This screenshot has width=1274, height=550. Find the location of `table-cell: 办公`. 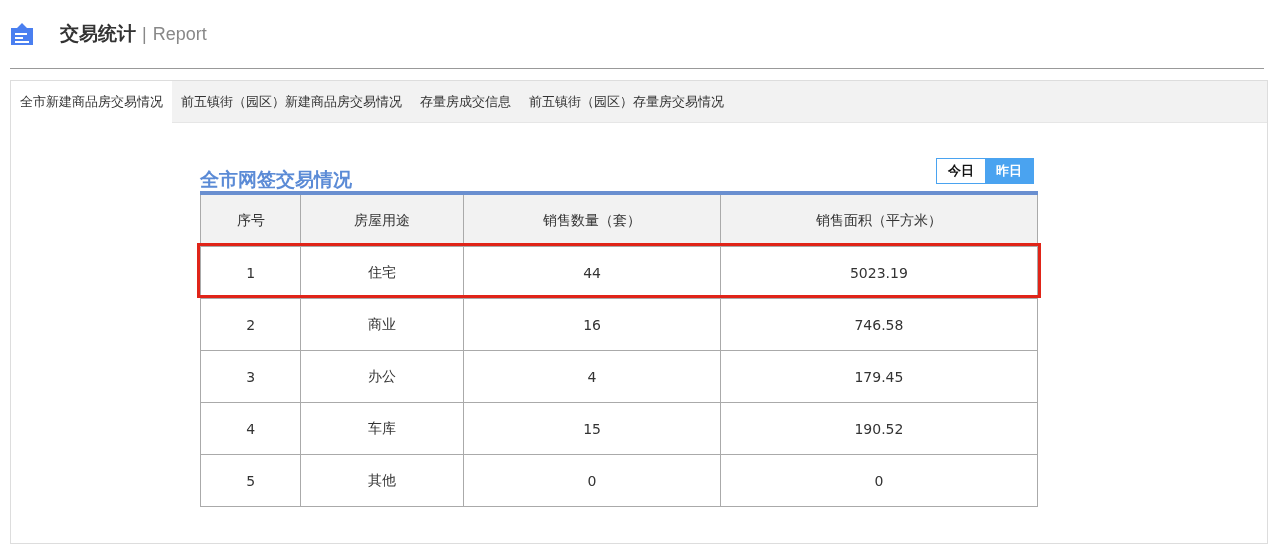

table-cell: 办公 is located at coordinates (382, 376).